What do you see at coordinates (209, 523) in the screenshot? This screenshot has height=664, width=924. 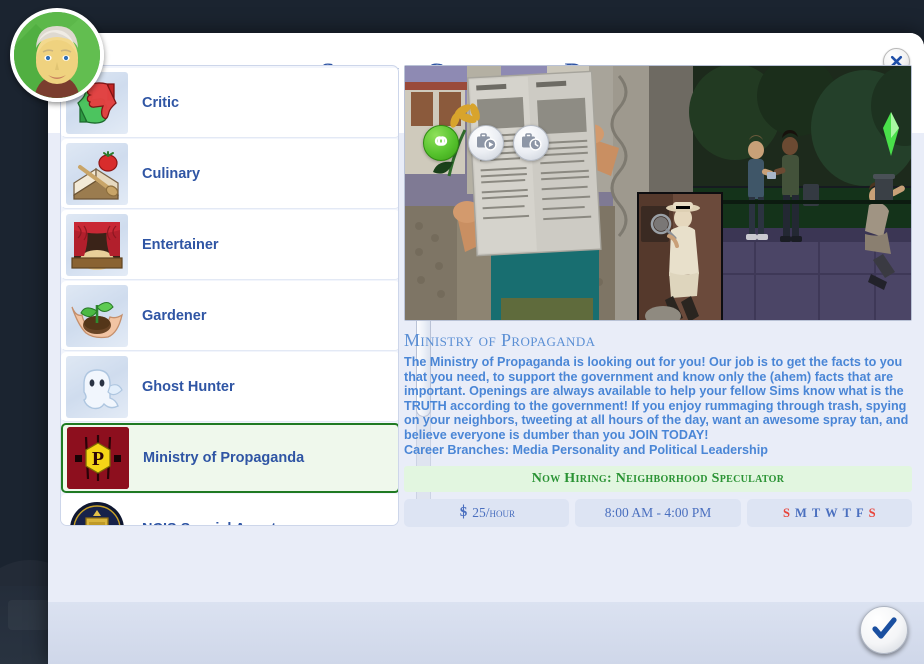 I see `list-item-label: NCIS Special Agent` at bounding box center [209, 523].